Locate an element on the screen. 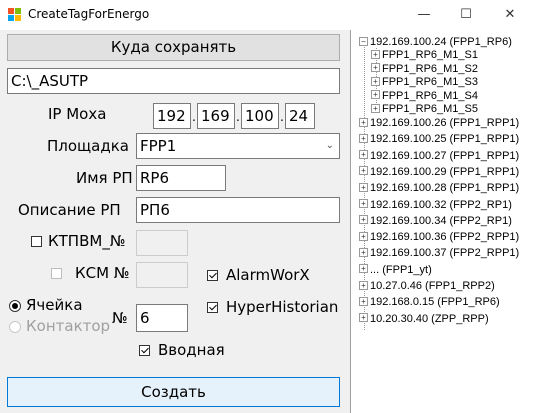 The width and height of the screenshot is (534, 413). ip-octet-4: 24 is located at coordinates (300, 116).